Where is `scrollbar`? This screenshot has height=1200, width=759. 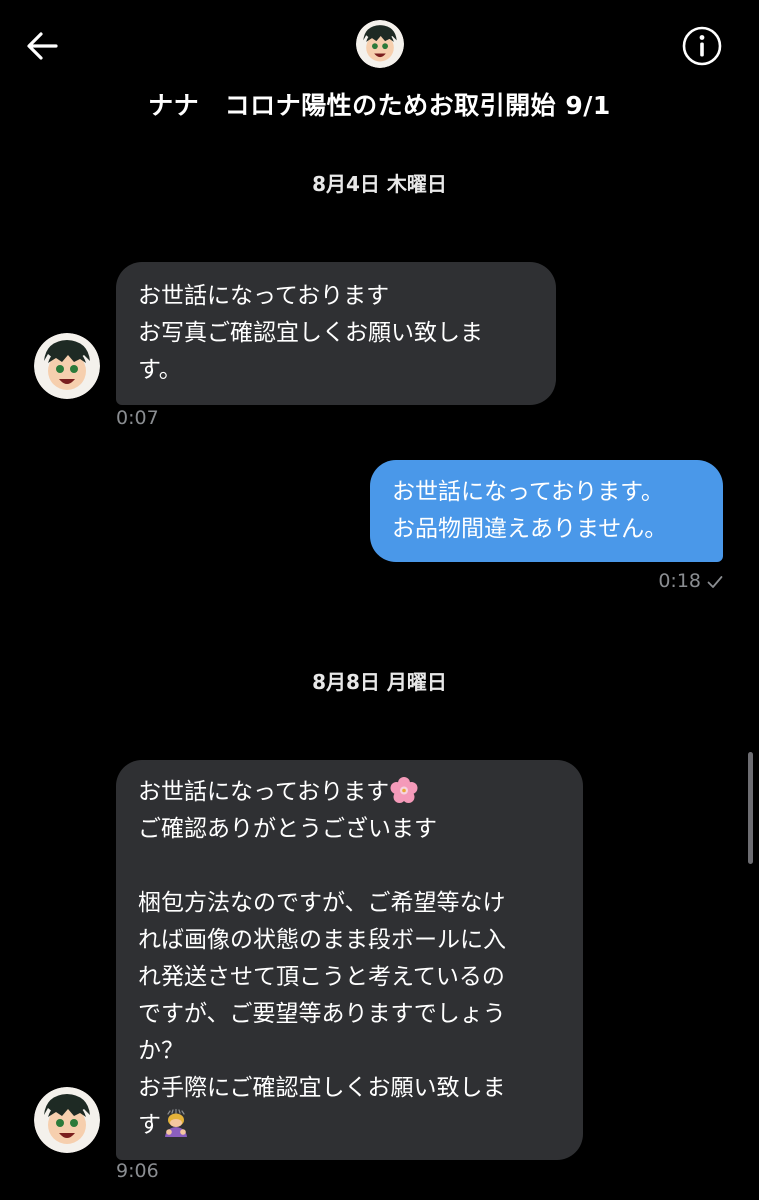 scrollbar is located at coordinates (750, 808).